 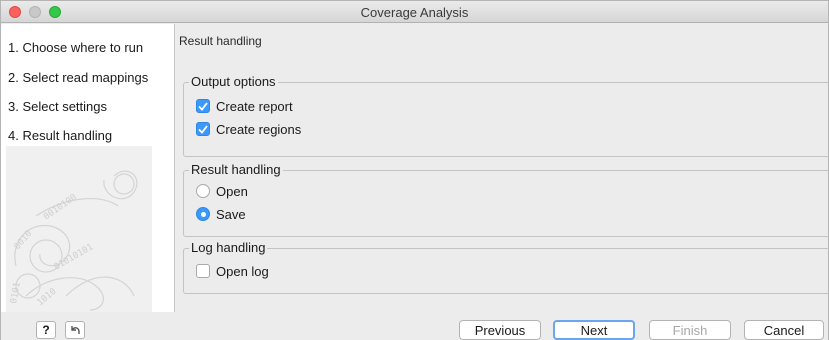 I want to click on open-label: Open, so click(x=232, y=191).